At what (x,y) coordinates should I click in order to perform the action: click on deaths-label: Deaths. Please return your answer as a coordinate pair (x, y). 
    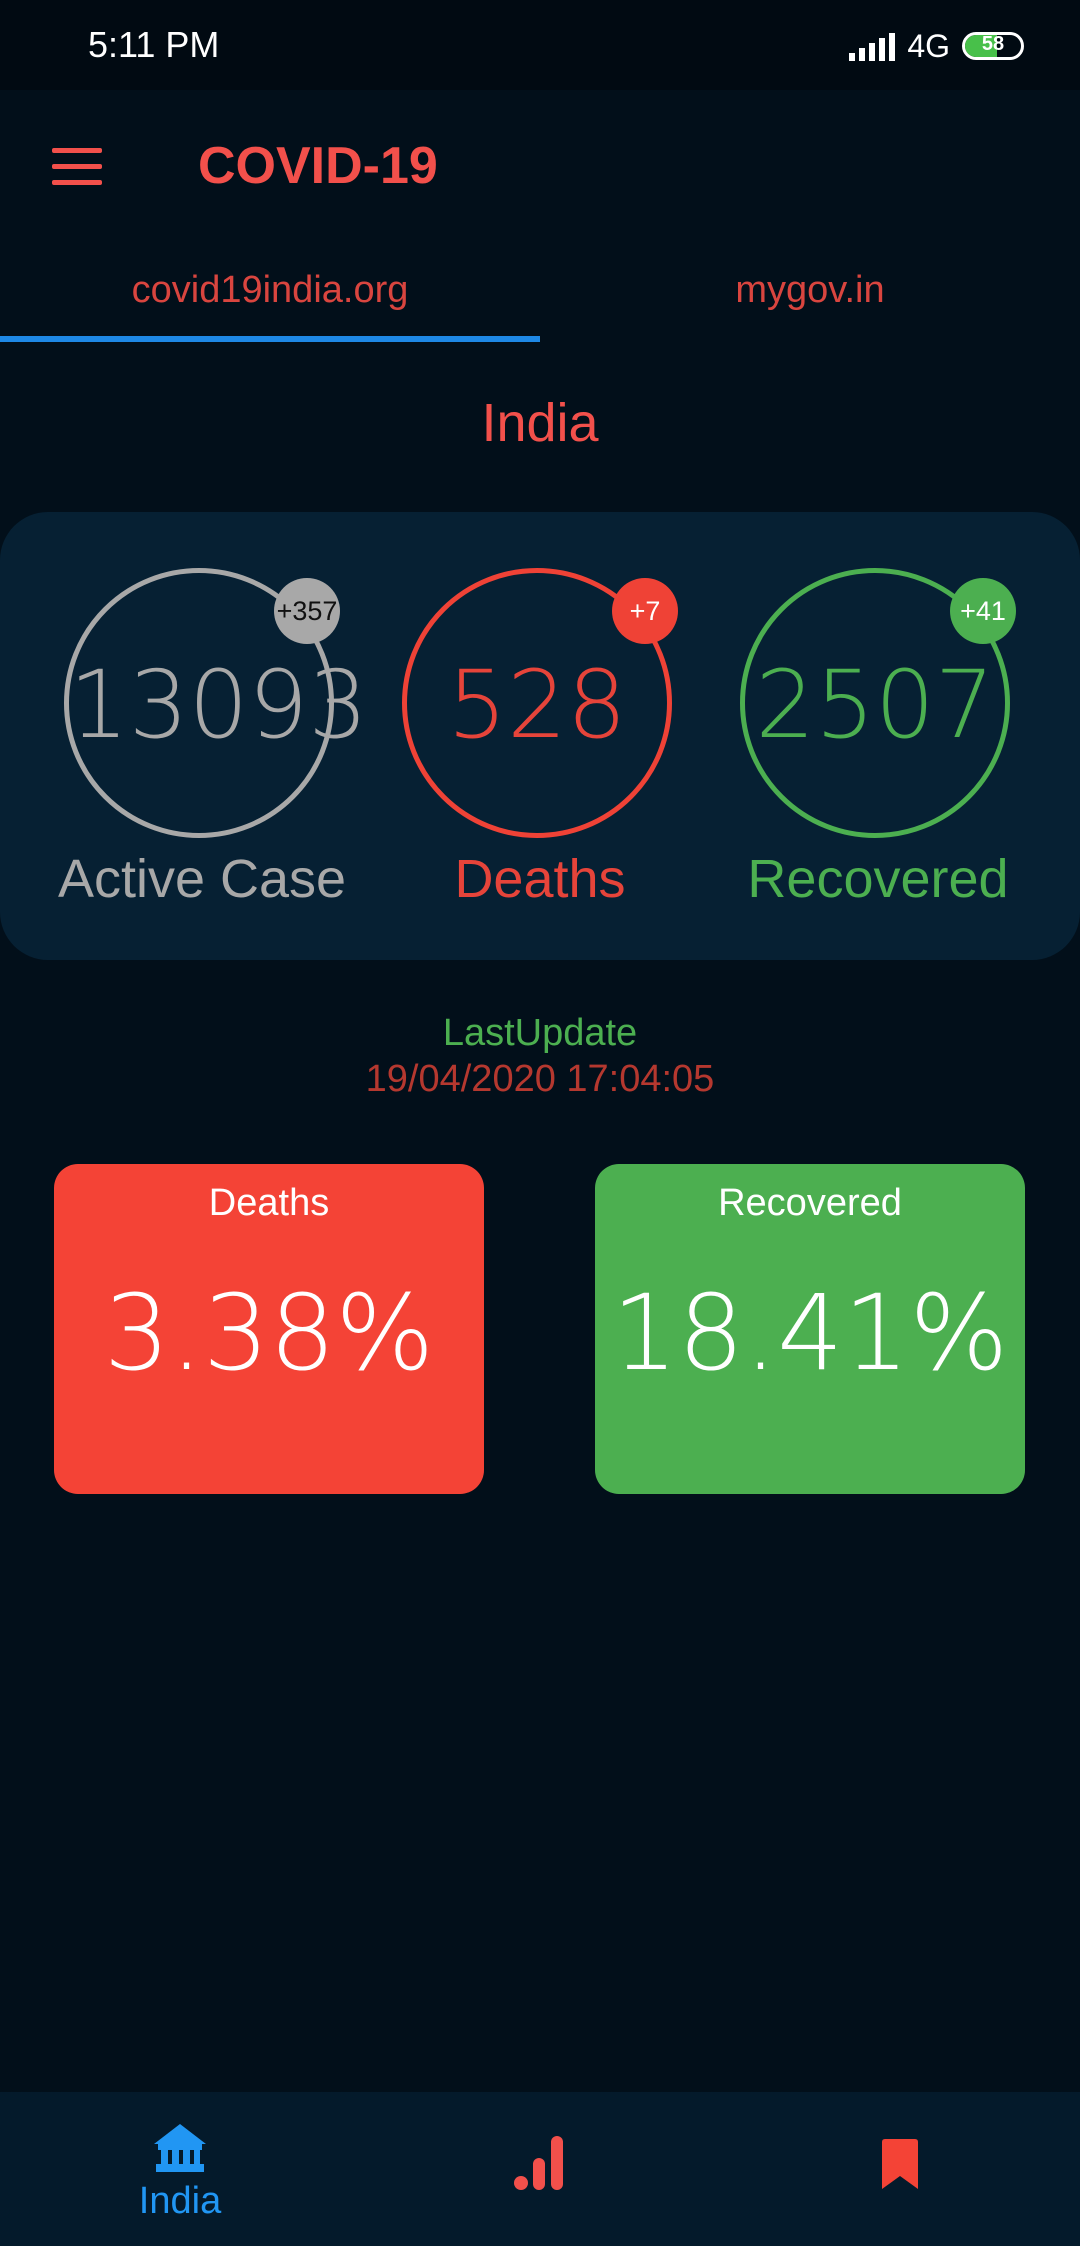
    Looking at the image, I should click on (540, 879).